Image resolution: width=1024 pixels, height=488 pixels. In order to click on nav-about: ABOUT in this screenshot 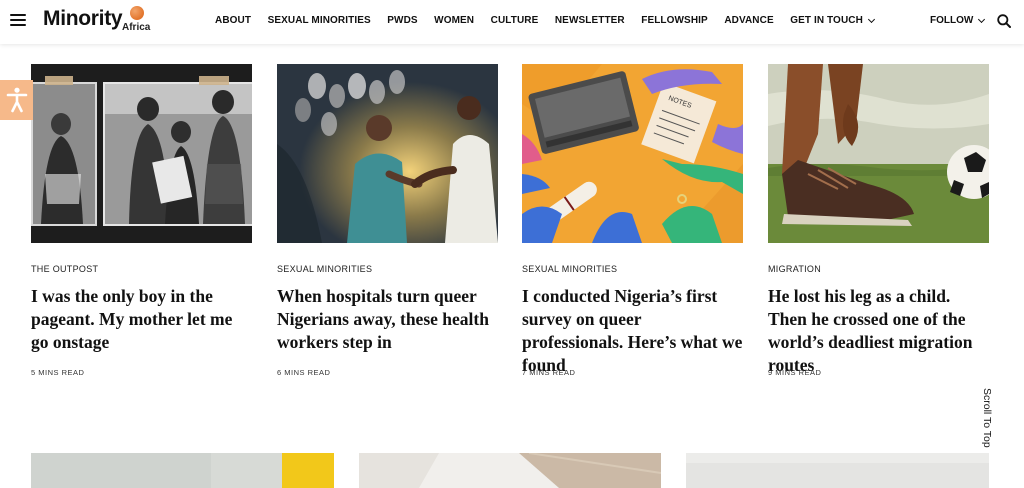, I will do `click(233, 20)`.